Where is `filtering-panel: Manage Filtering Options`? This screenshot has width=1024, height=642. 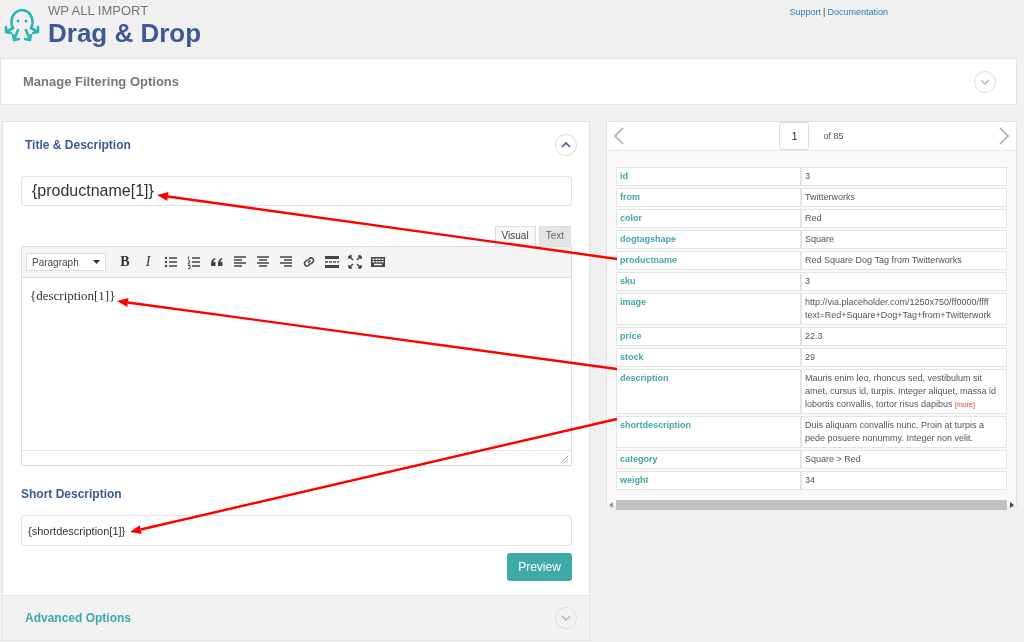
filtering-panel: Manage Filtering Options is located at coordinates (508, 81).